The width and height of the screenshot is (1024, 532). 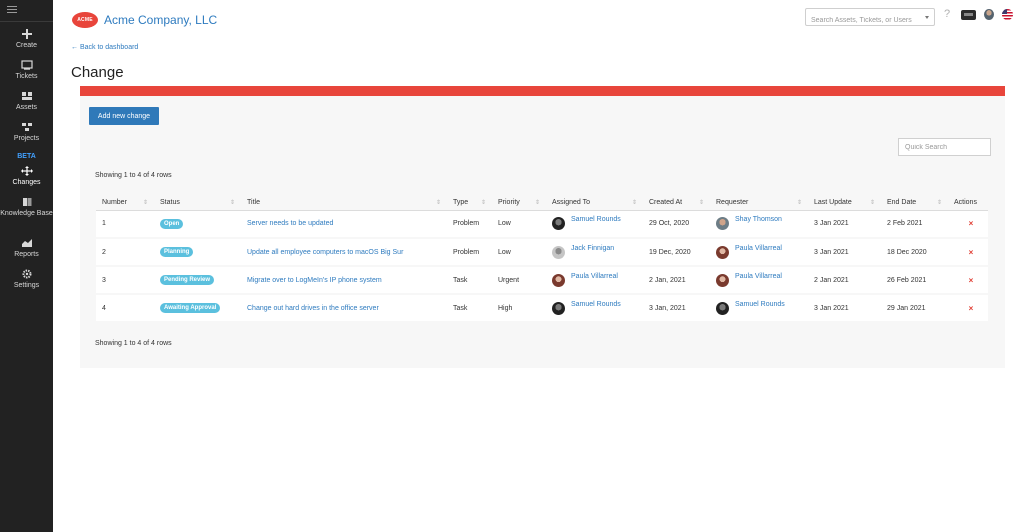 What do you see at coordinates (902, 203) in the screenshot?
I see `column-label: End Date` at bounding box center [902, 203].